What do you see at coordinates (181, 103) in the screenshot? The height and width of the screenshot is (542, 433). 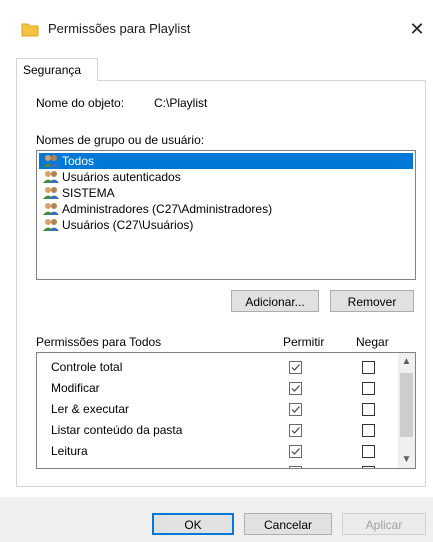 I see `object-name-value: C:\Playlist` at bounding box center [181, 103].